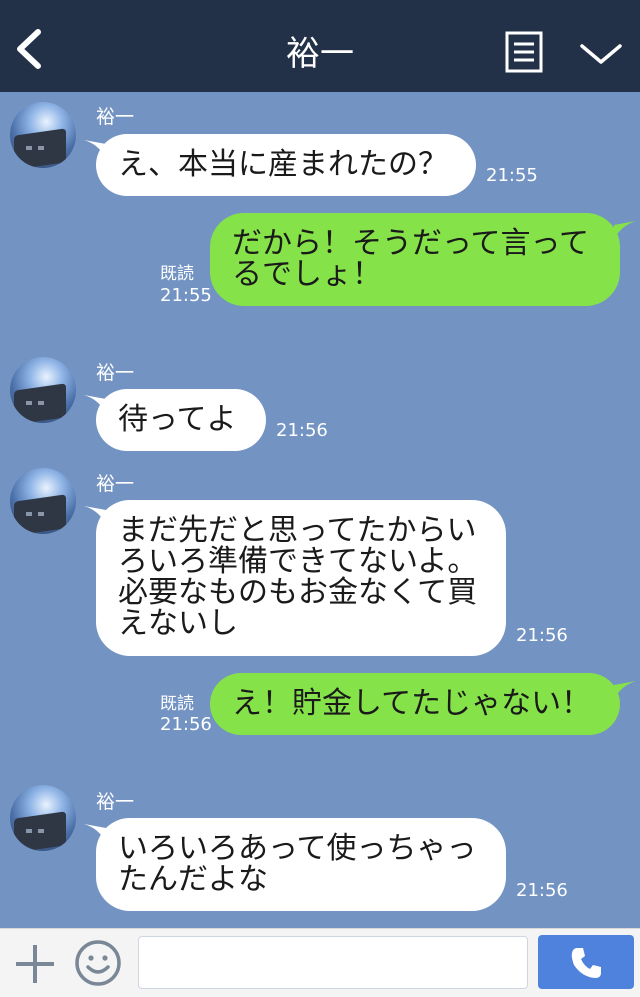  I want to click on phone-icon, so click(586, 963).